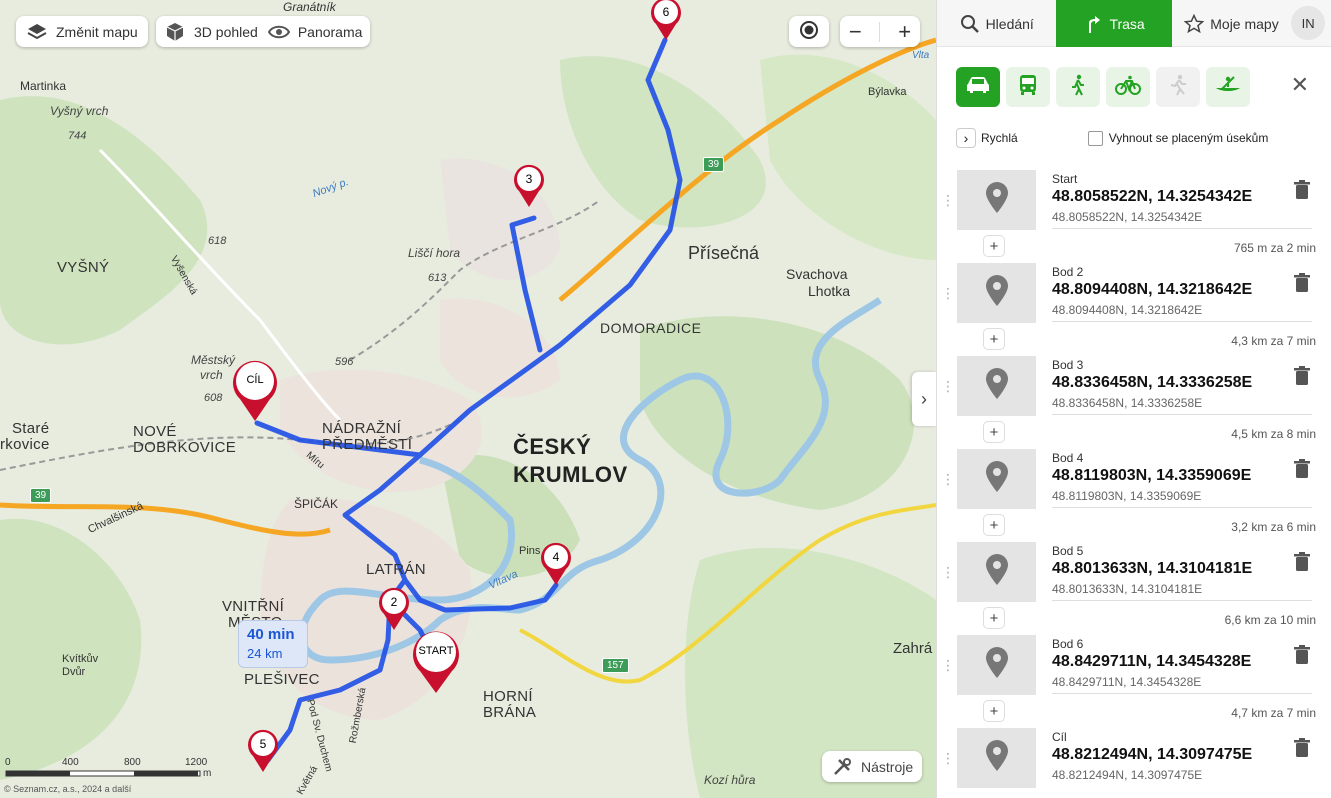 This screenshot has width=1331, height=798. Describe the element at coordinates (1151, 662) in the screenshot. I see `waypoint-coords: 48.8429711N, 14.3454328E` at that location.